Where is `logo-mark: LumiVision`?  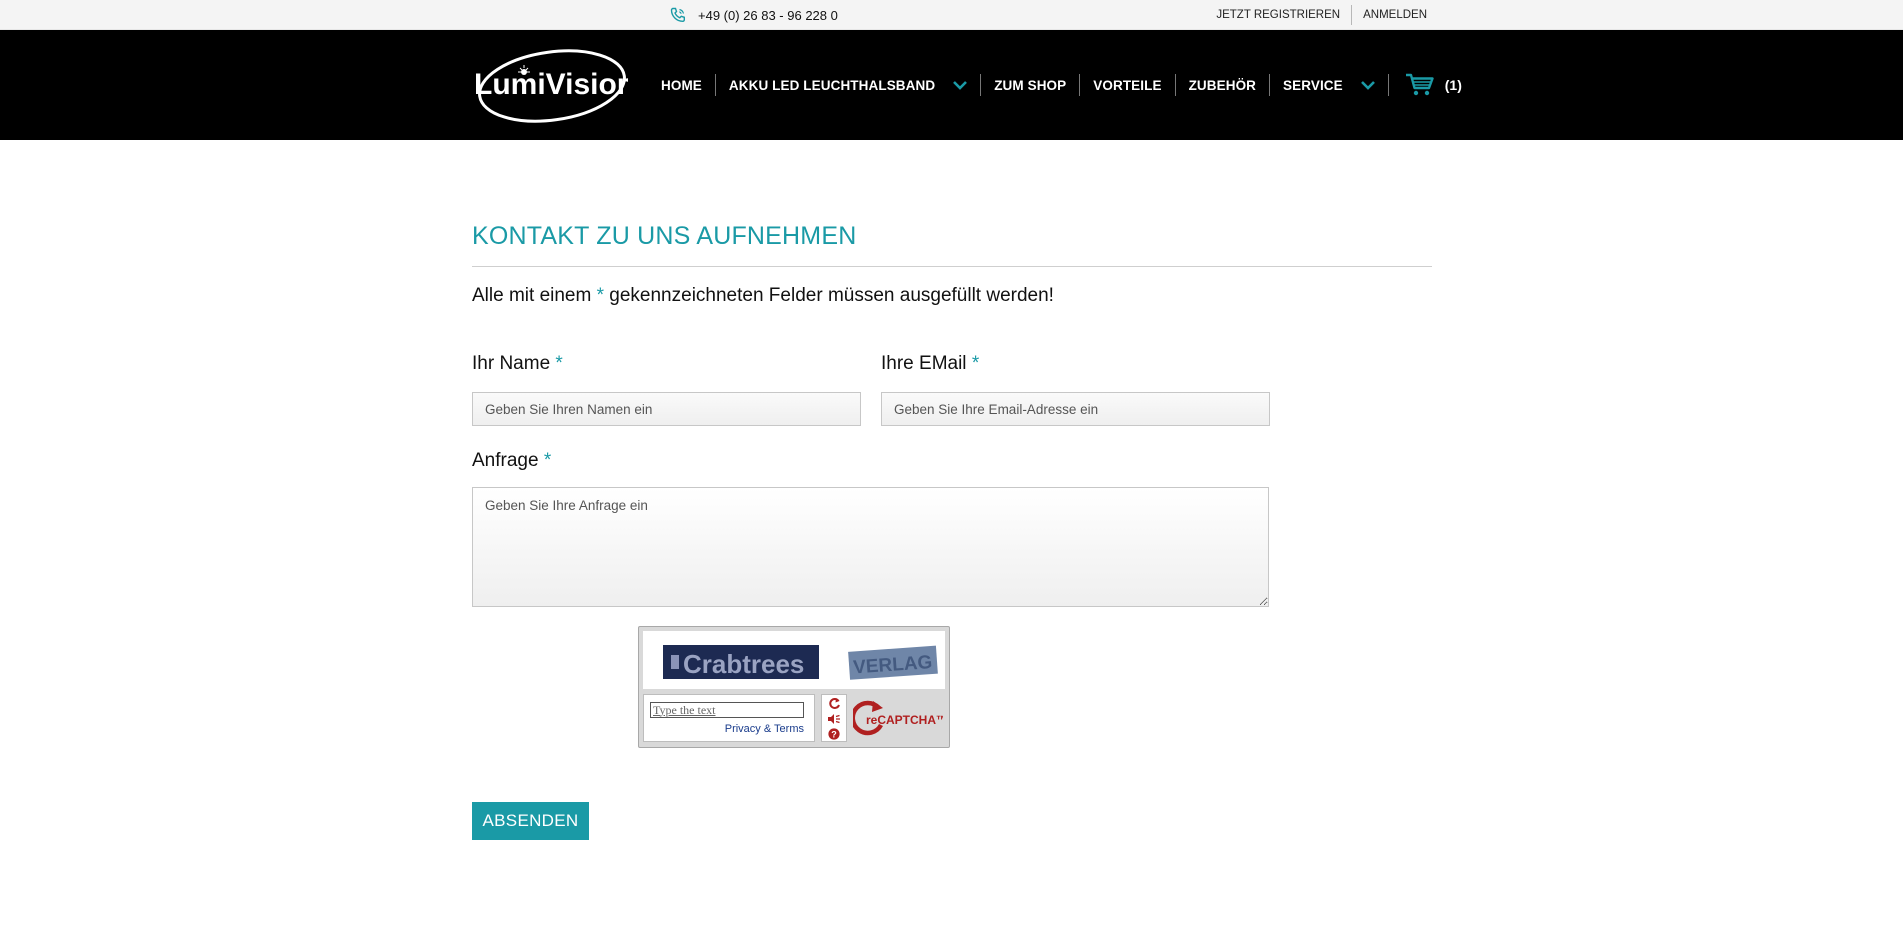
logo-mark: LumiVision is located at coordinates (554, 86).